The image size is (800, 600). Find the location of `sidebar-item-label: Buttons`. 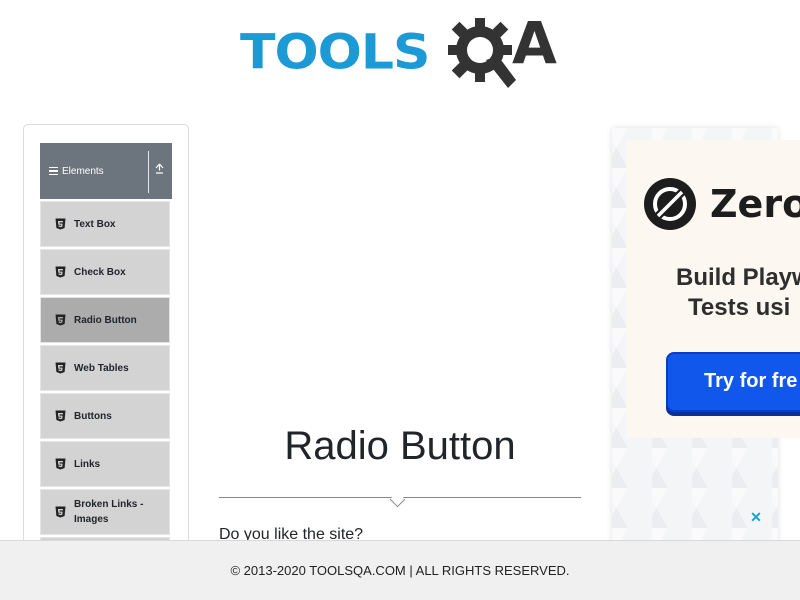

sidebar-item-label: Buttons is located at coordinates (93, 416).